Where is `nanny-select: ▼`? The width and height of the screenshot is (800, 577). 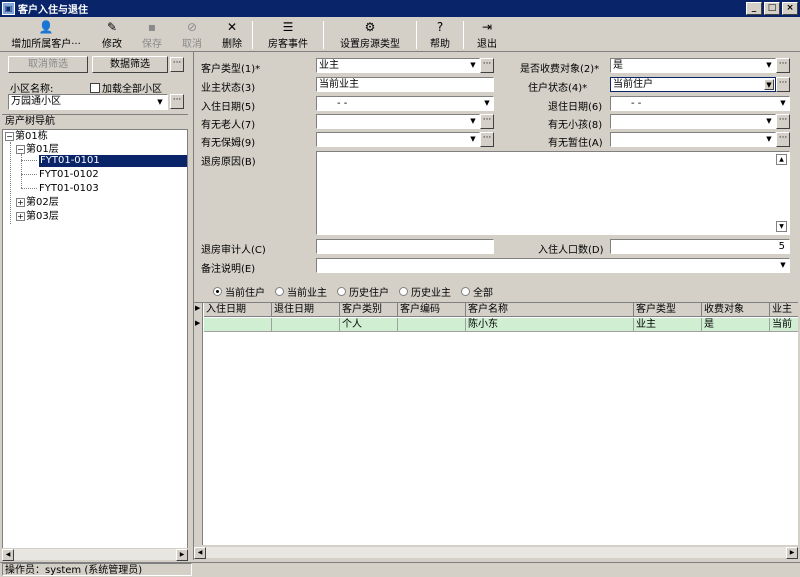 nanny-select: ▼ is located at coordinates (398, 139).